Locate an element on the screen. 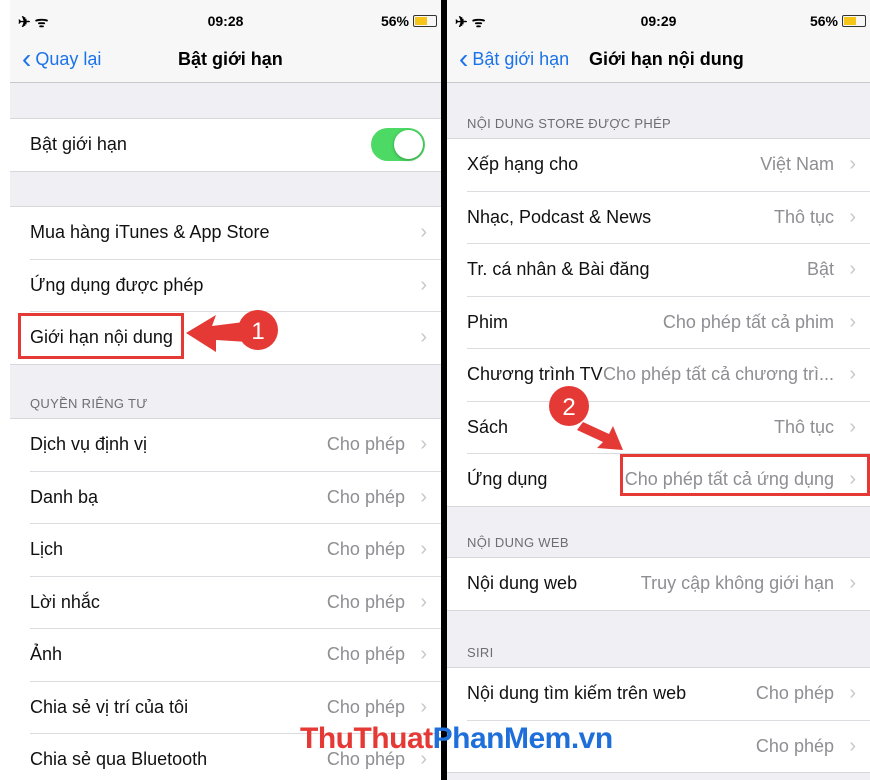  step-1-arrow-icon: 1 is located at coordinates (232, 331).